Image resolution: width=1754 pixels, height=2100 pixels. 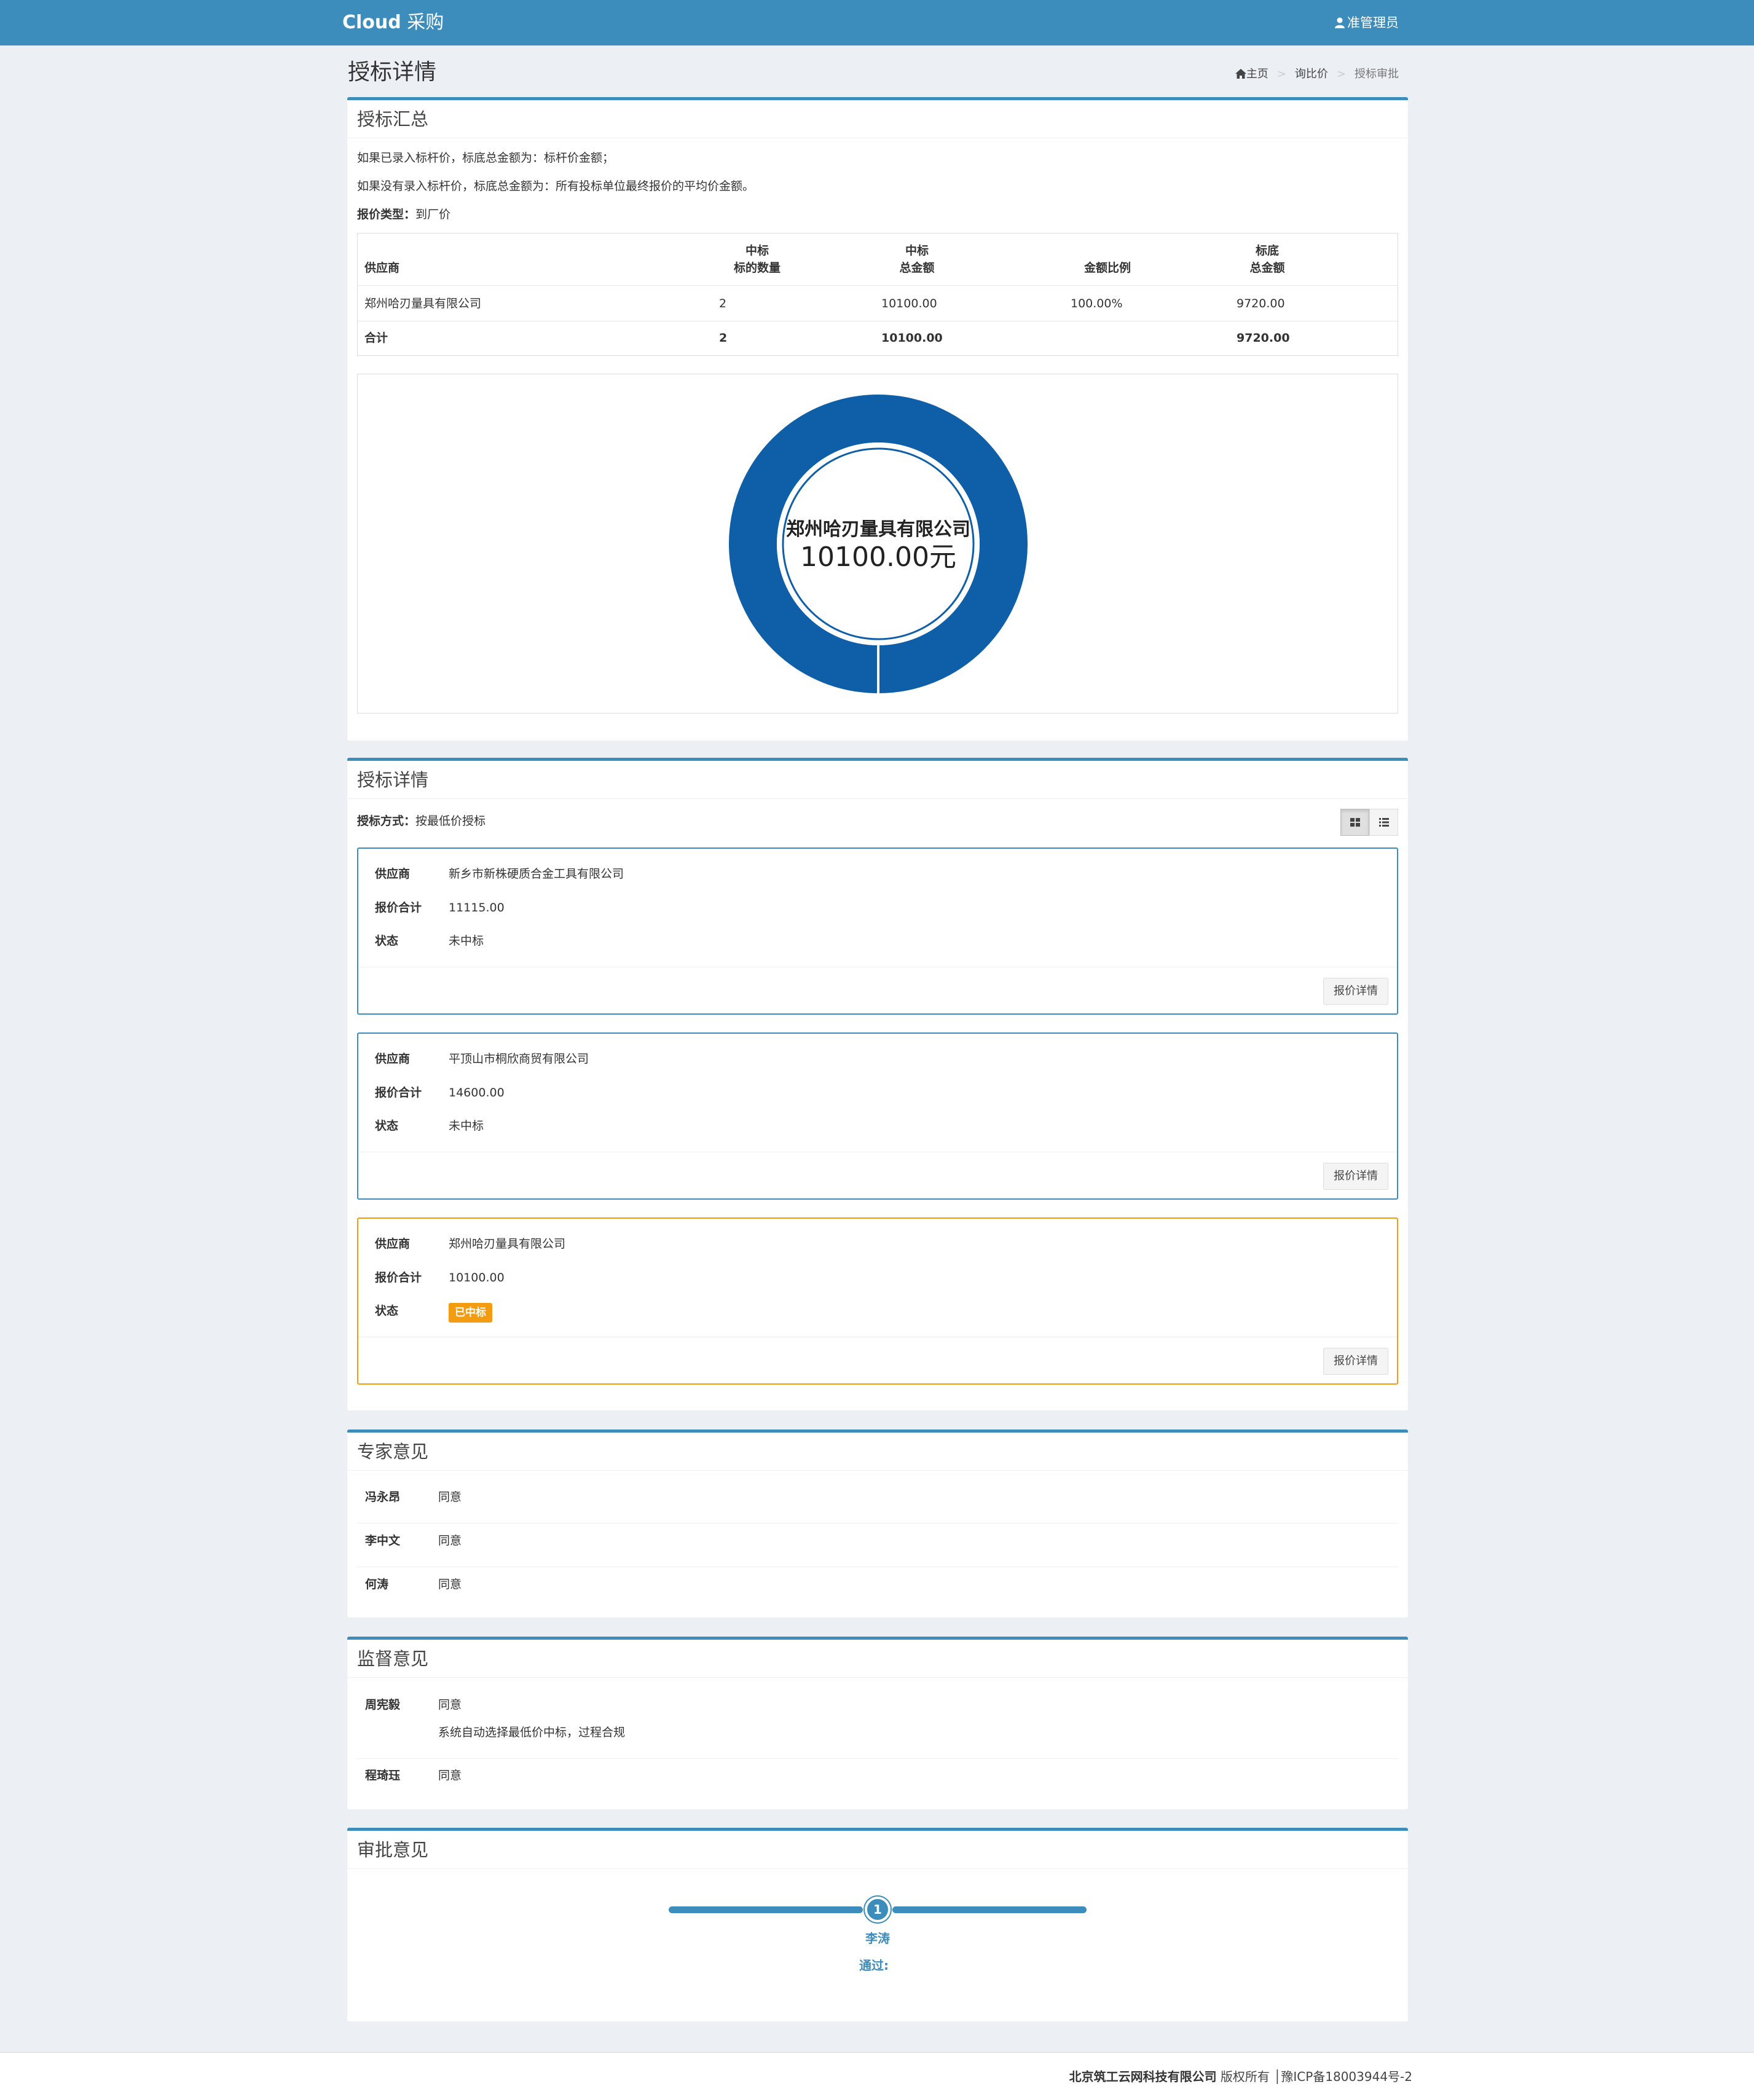 I want to click on footer-rights: 版权所有 │豫ICP备18003944号-2, so click(x=1314, y=2076).